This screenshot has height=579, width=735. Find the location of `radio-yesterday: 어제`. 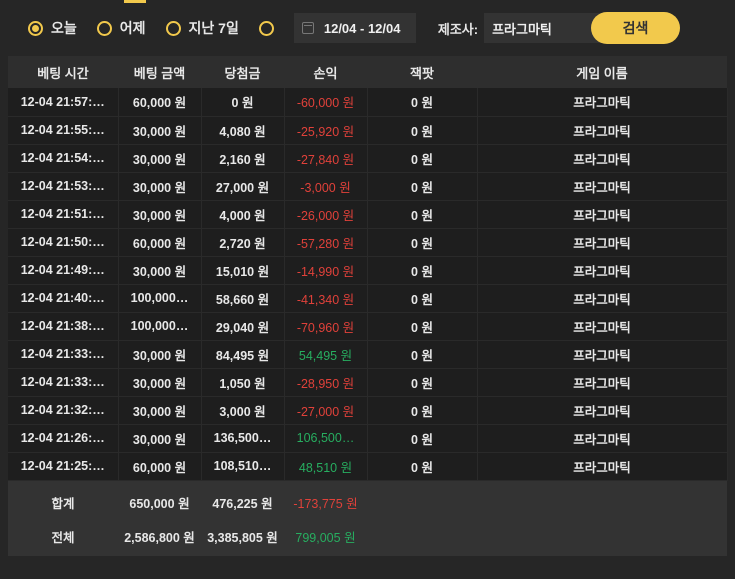

radio-yesterday: 어제 is located at coordinates (121, 28).